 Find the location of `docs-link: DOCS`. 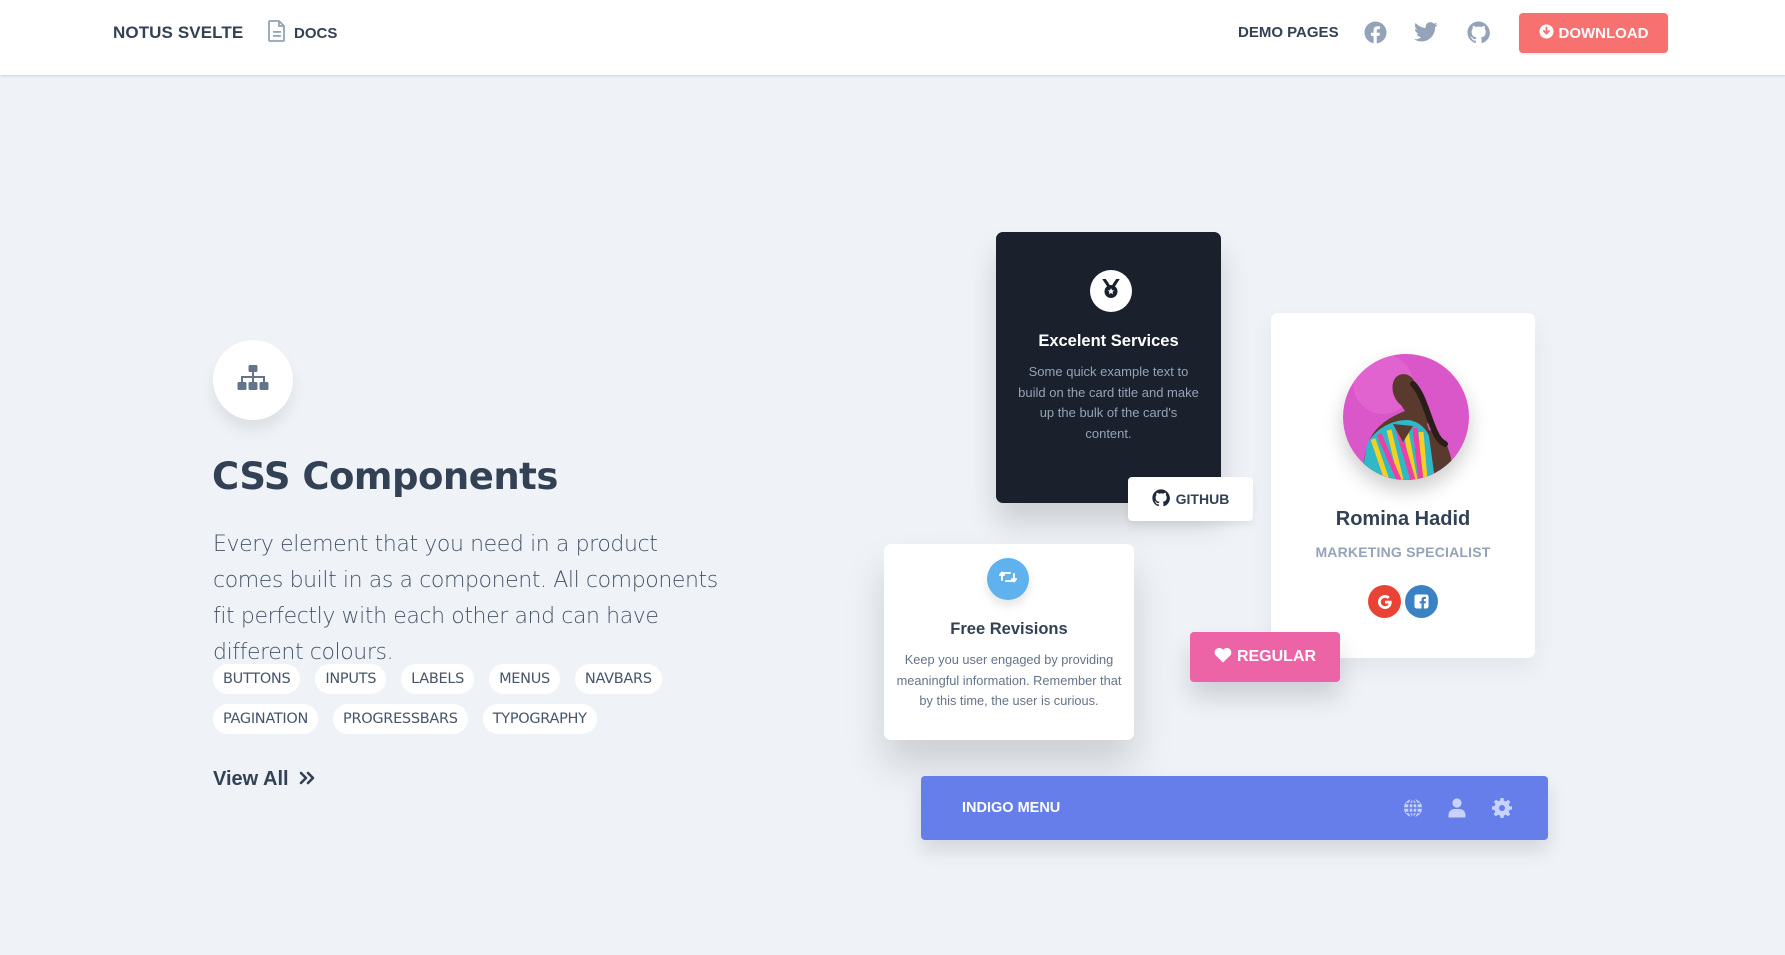

docs-link: DOCS is located at coordinates (302, 33).